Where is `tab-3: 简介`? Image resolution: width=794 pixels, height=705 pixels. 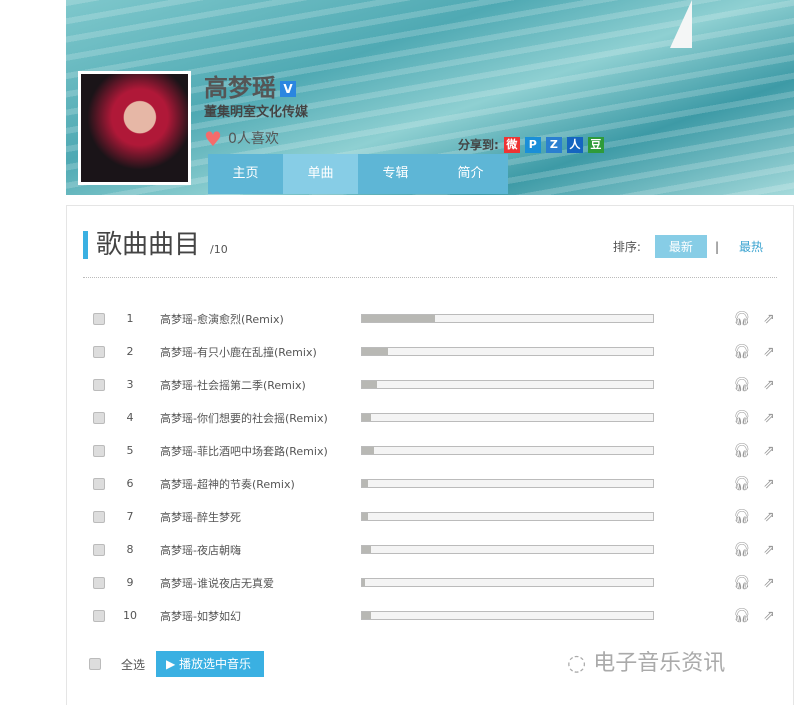
tab-3: 简介 is located at coordinates (470, 174).